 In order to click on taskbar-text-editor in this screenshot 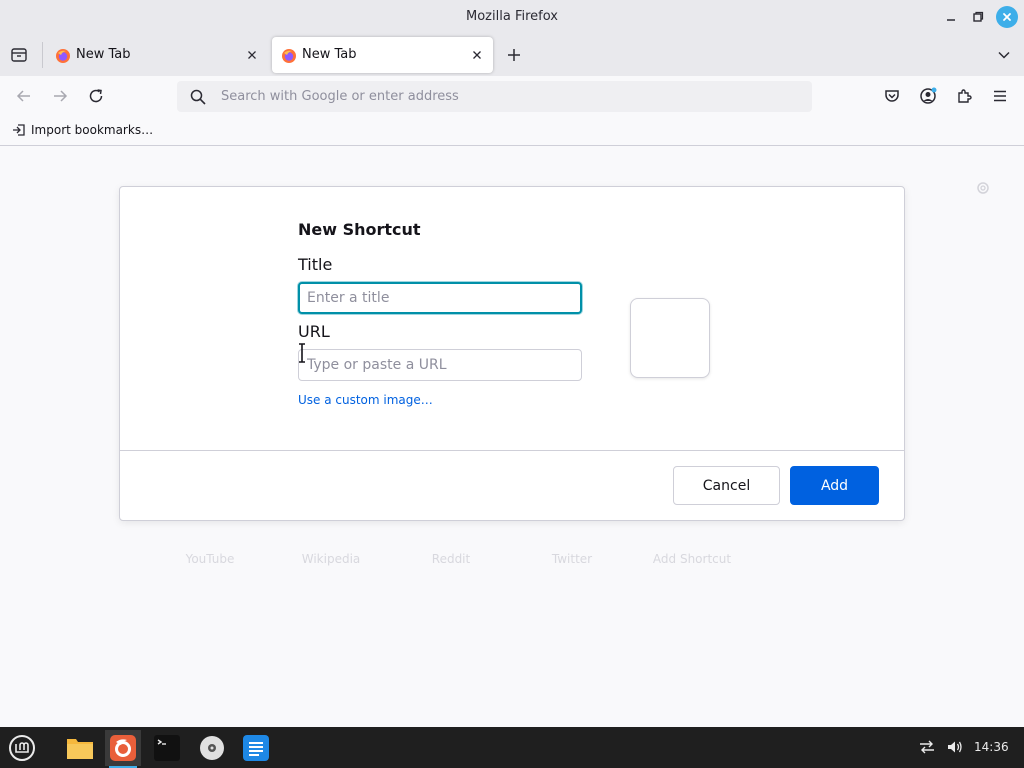, I will do `click(256, 748)`.